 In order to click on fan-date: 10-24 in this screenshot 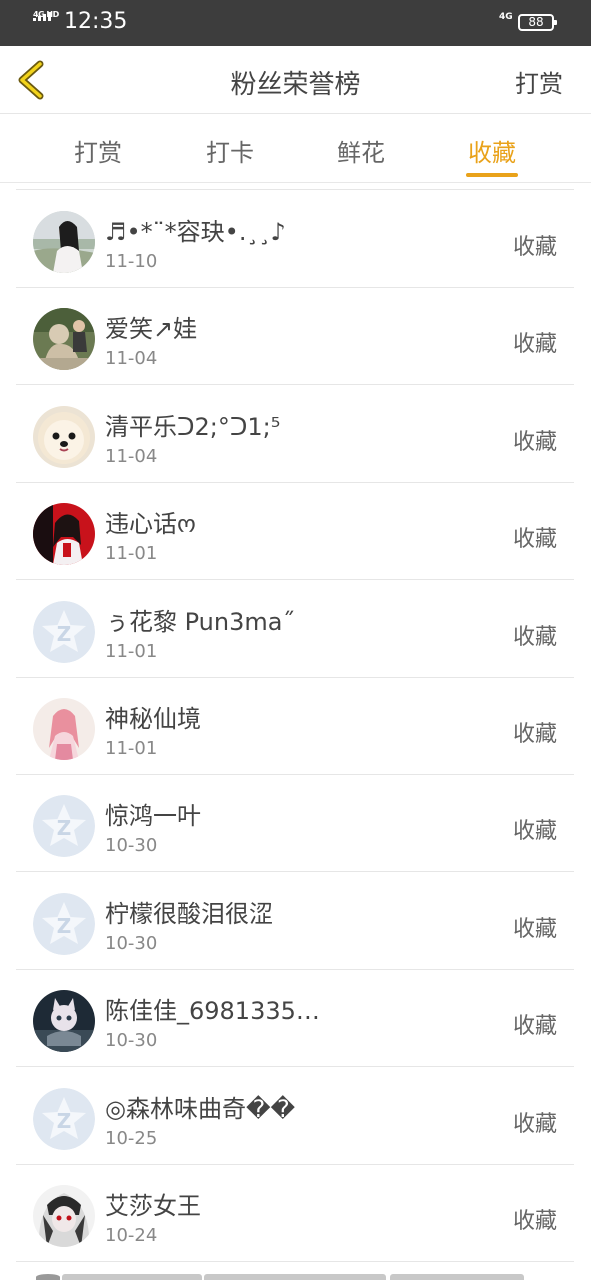, I will do `click(131, 1235)`.